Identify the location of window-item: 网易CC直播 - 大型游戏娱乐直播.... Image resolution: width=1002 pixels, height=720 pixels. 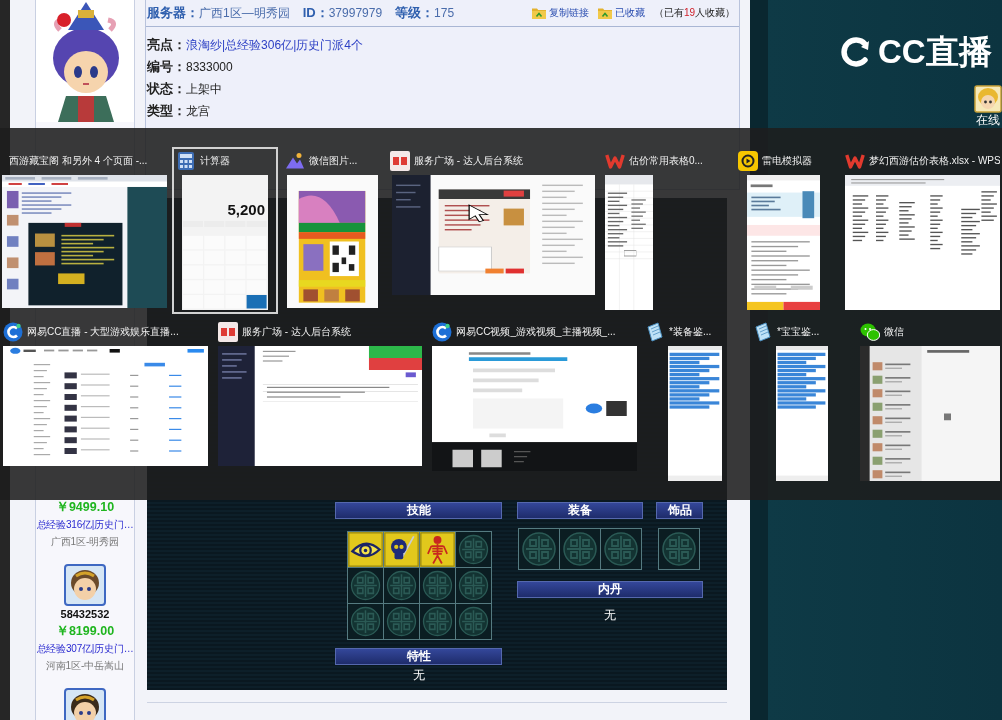
(107, 394).